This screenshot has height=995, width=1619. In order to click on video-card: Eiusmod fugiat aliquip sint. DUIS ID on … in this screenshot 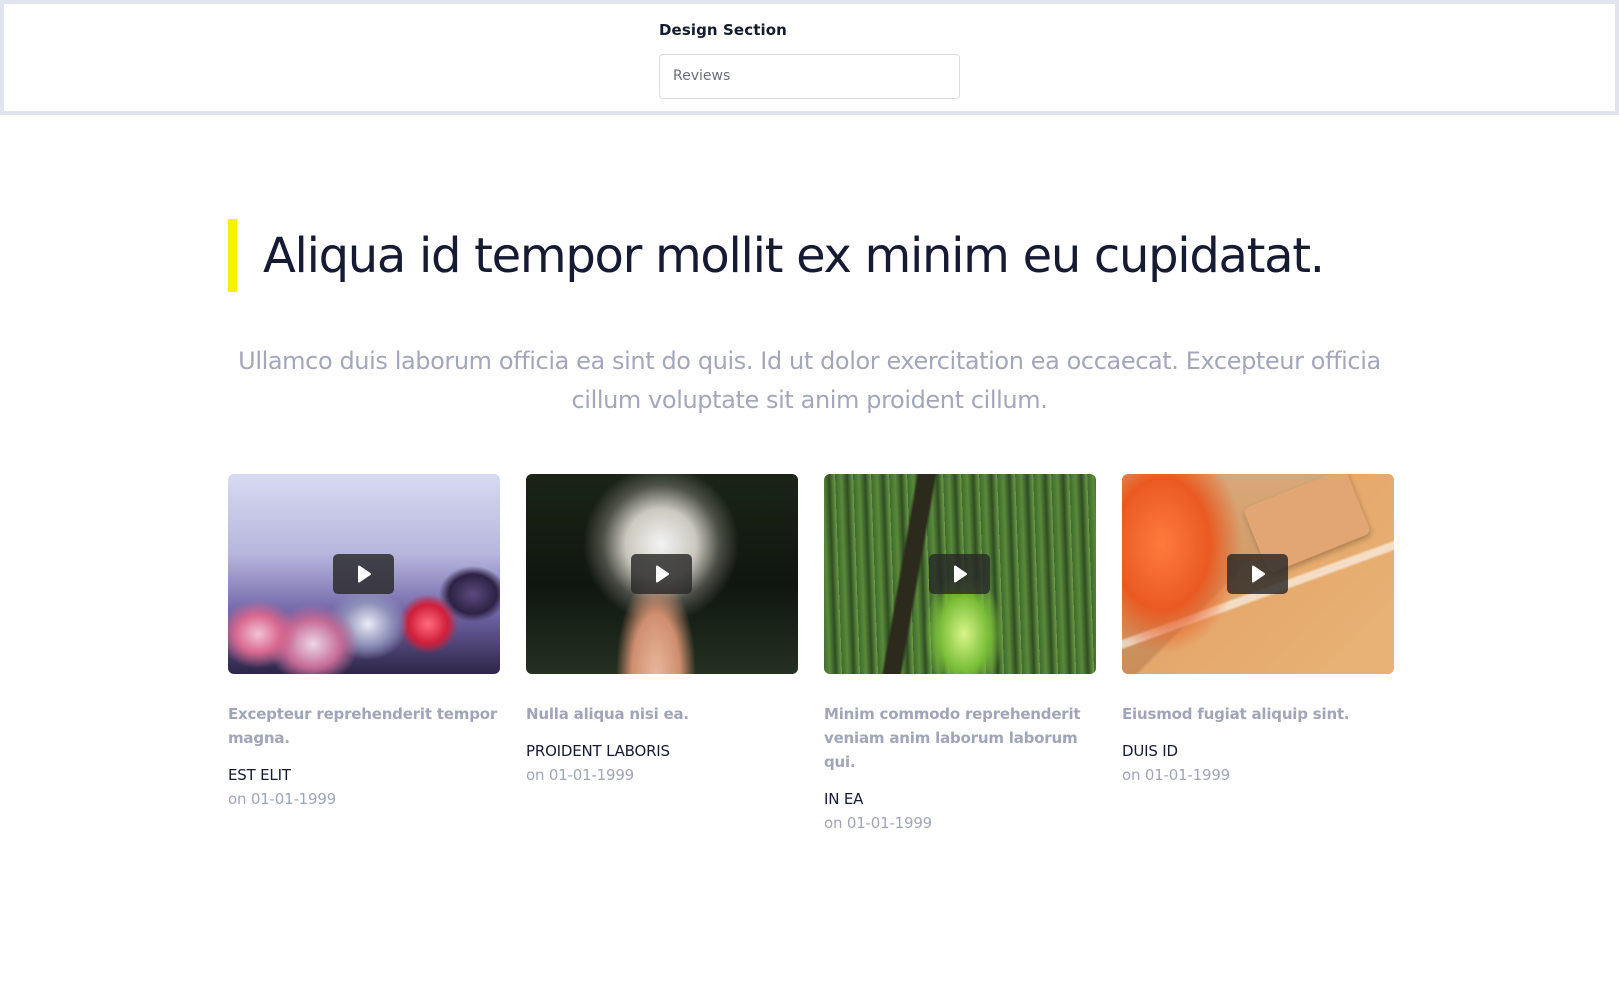, I will do `click(1258, 654)`.